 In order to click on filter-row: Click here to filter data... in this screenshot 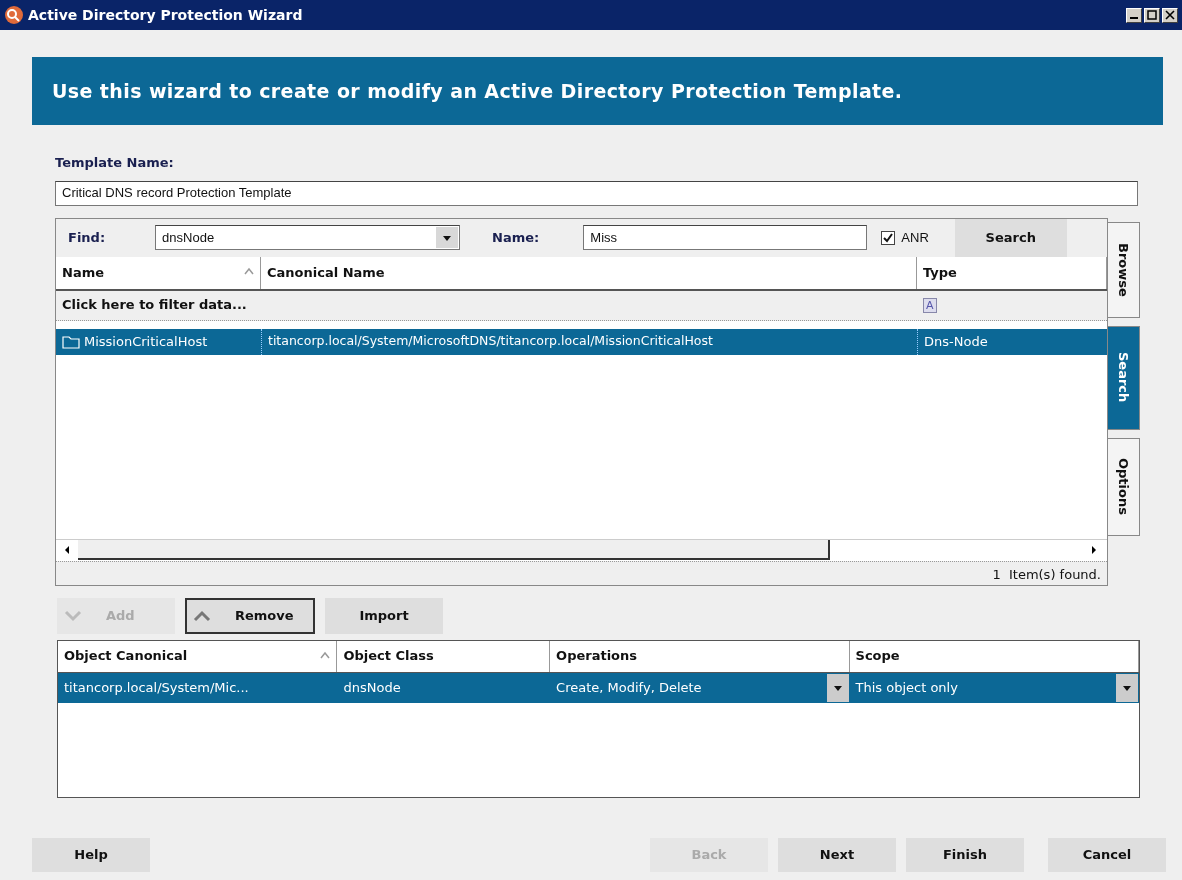, I will do `click(486, 305)`.